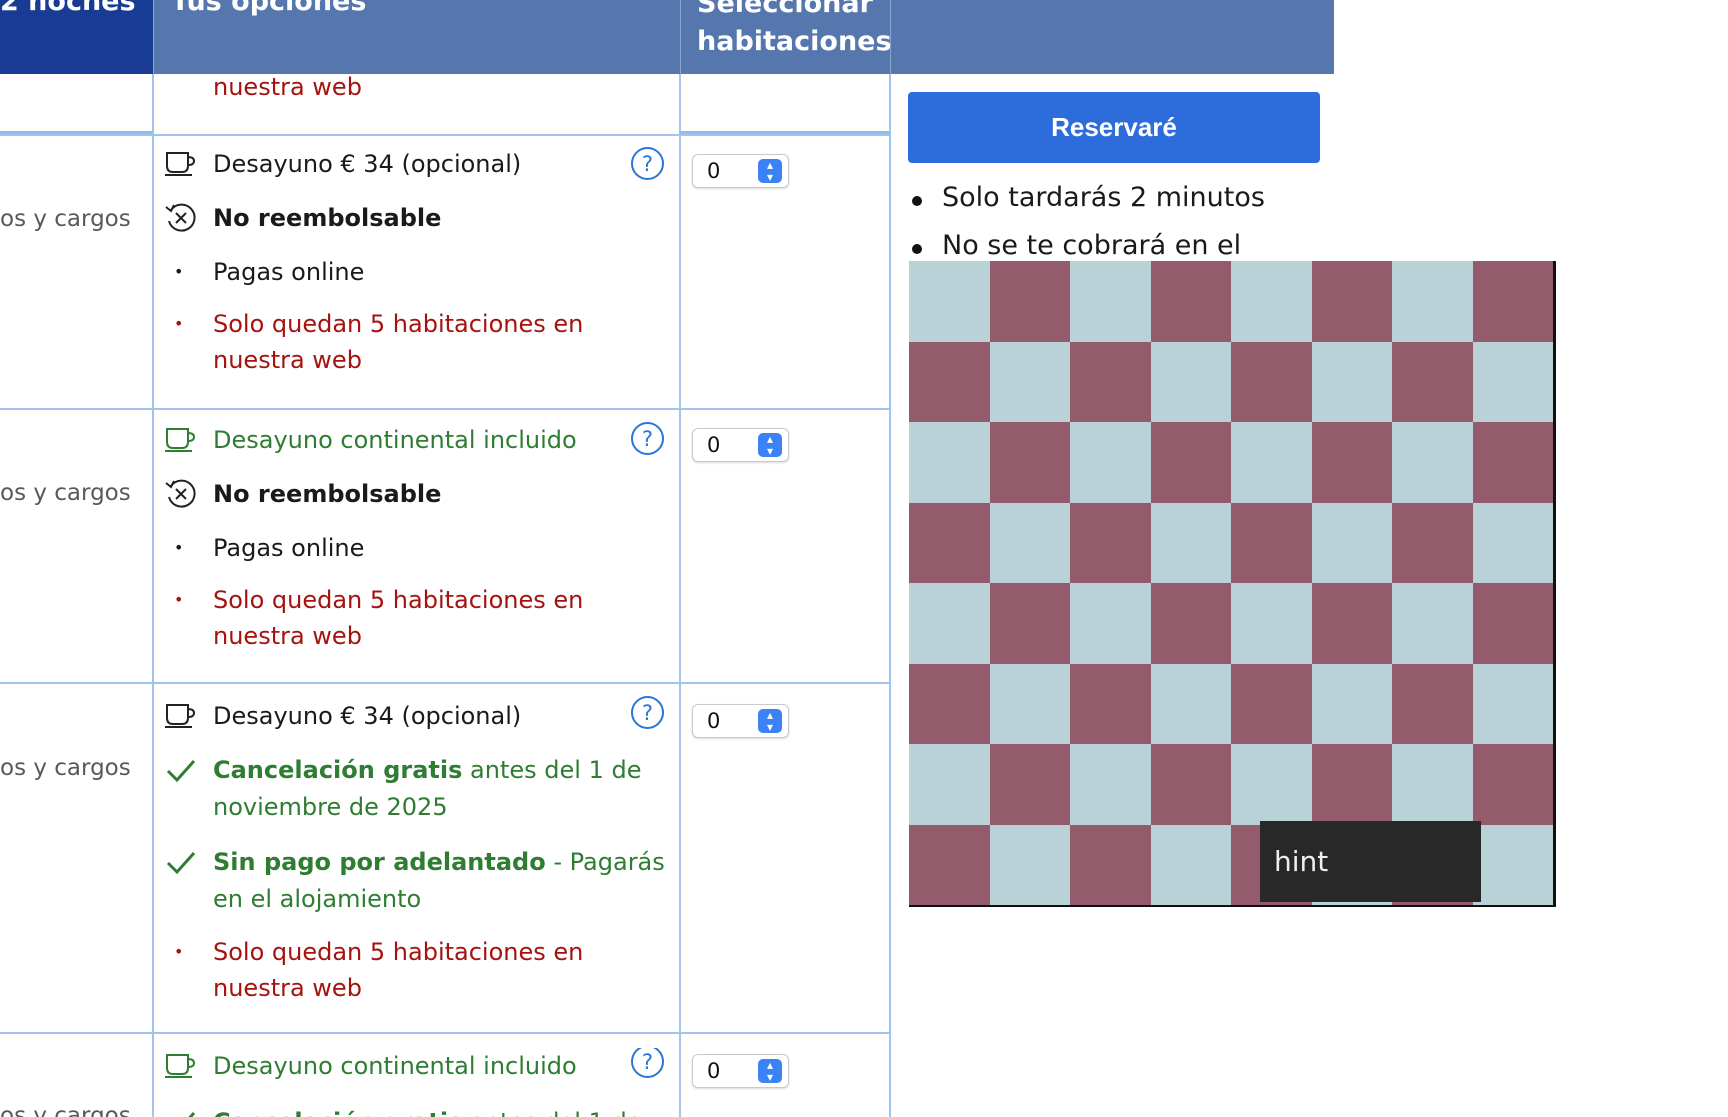 This screenshot has width=1728, height=1117. What do you see at coordinates (153, 595) in the screenshot?
I see `column-divider` at bounding box center [153, 595].